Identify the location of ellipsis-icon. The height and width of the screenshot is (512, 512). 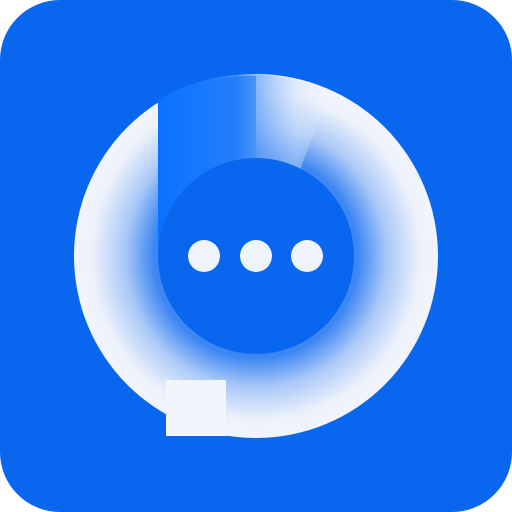
(255, 256).